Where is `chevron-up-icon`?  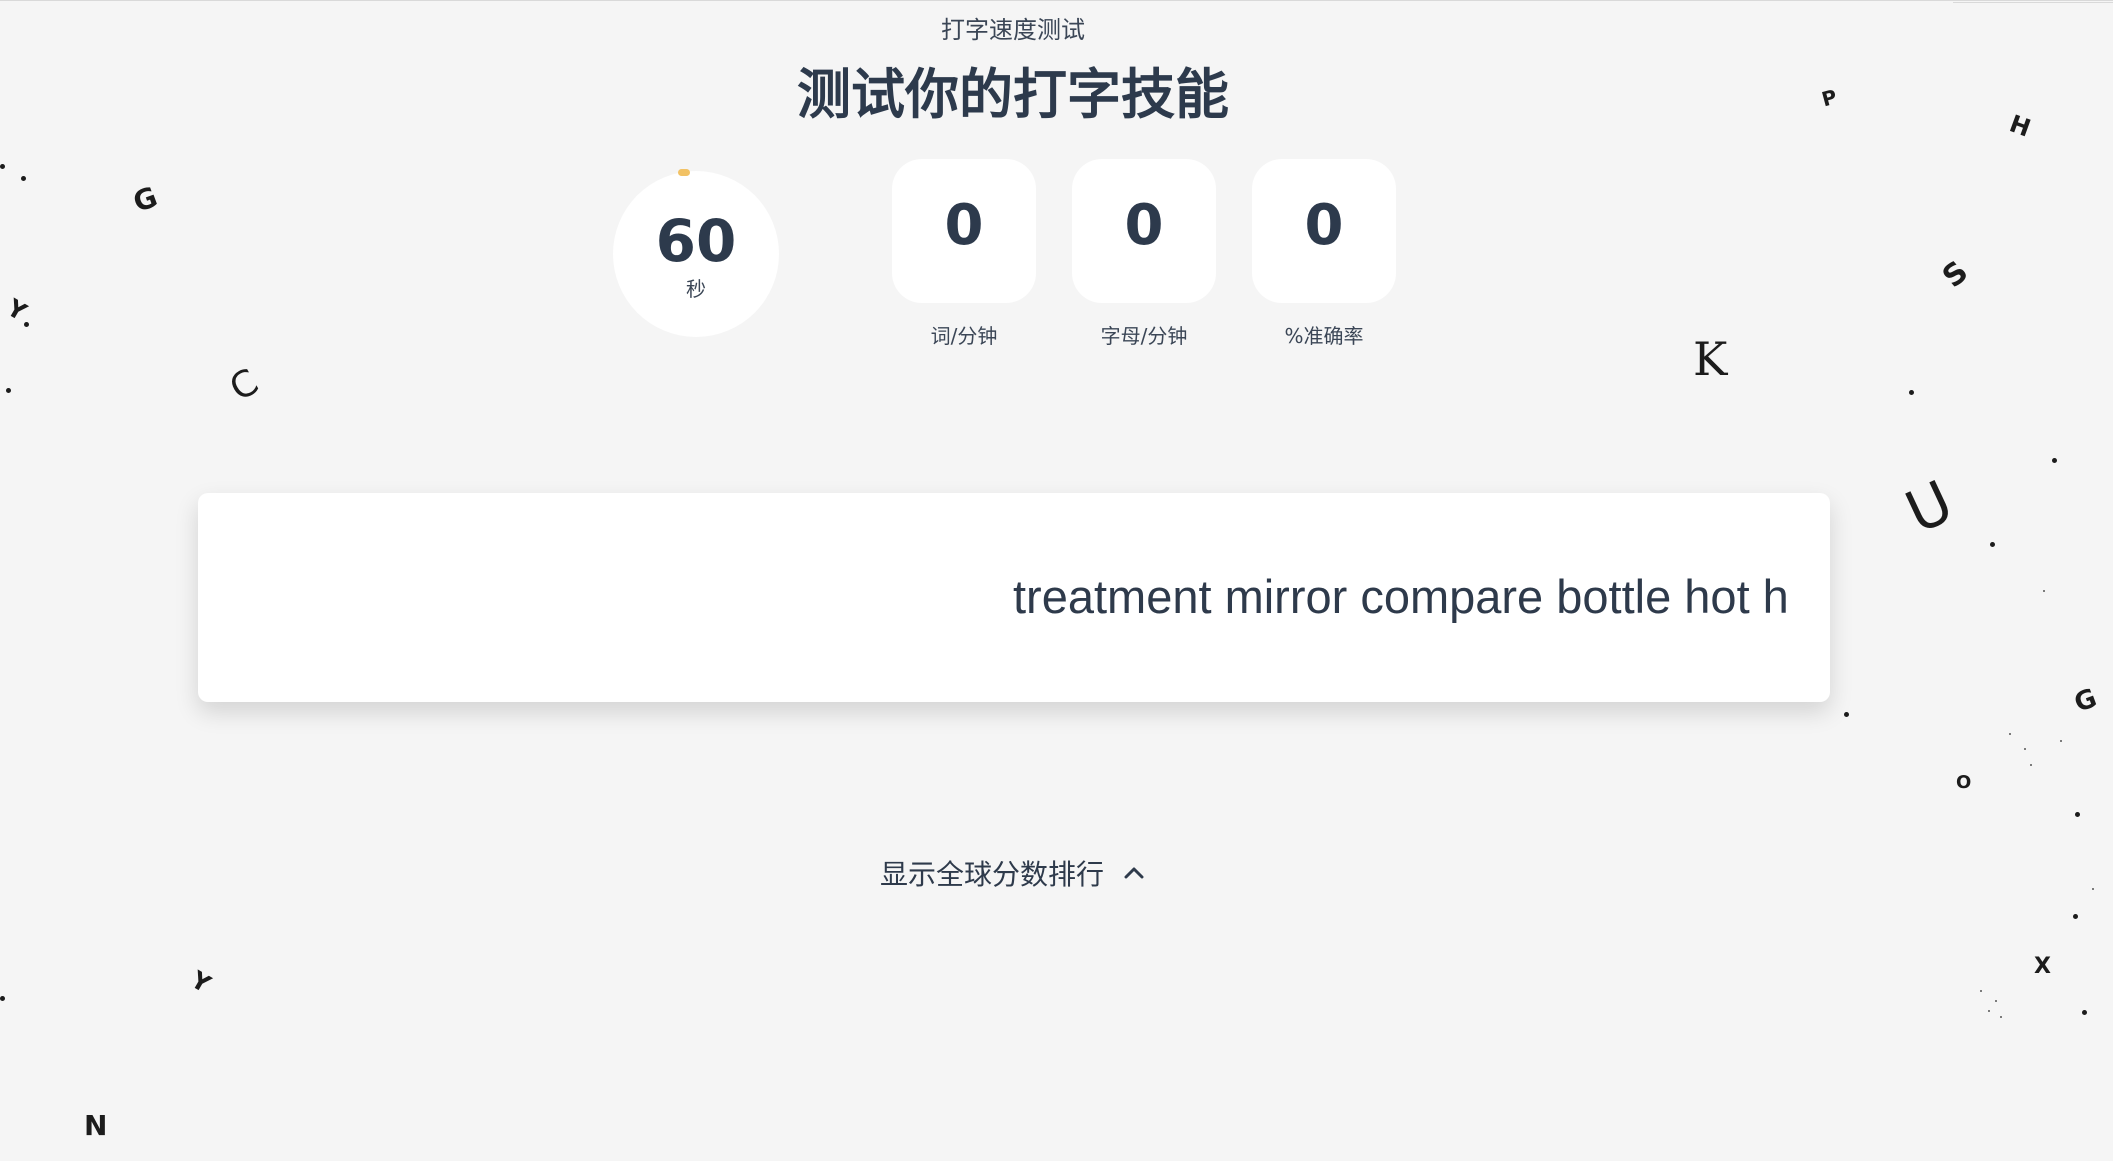
chevron-up-icon is located at coordinates (1134, 873).